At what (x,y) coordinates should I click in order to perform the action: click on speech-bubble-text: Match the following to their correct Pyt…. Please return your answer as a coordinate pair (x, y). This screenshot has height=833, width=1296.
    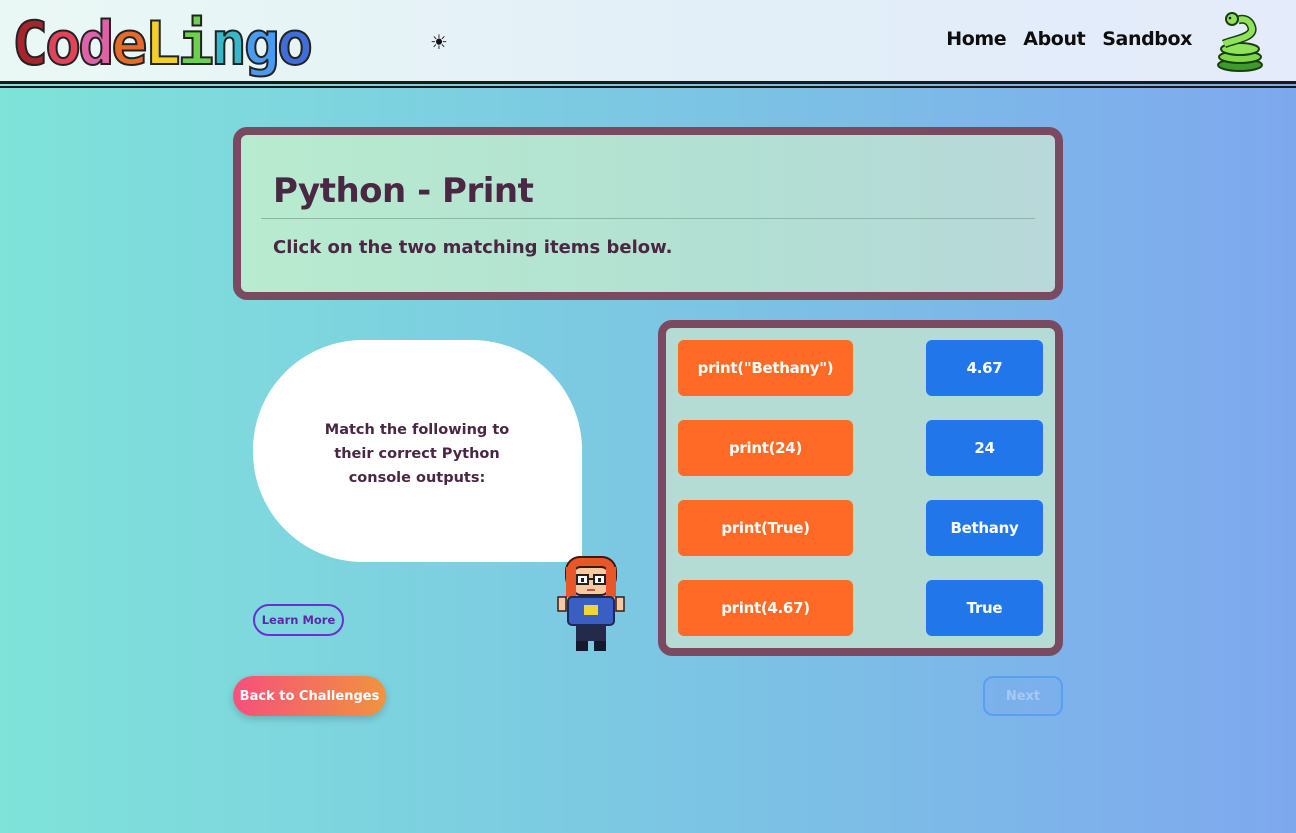
    Looking at the image, I should click on (417, 454).